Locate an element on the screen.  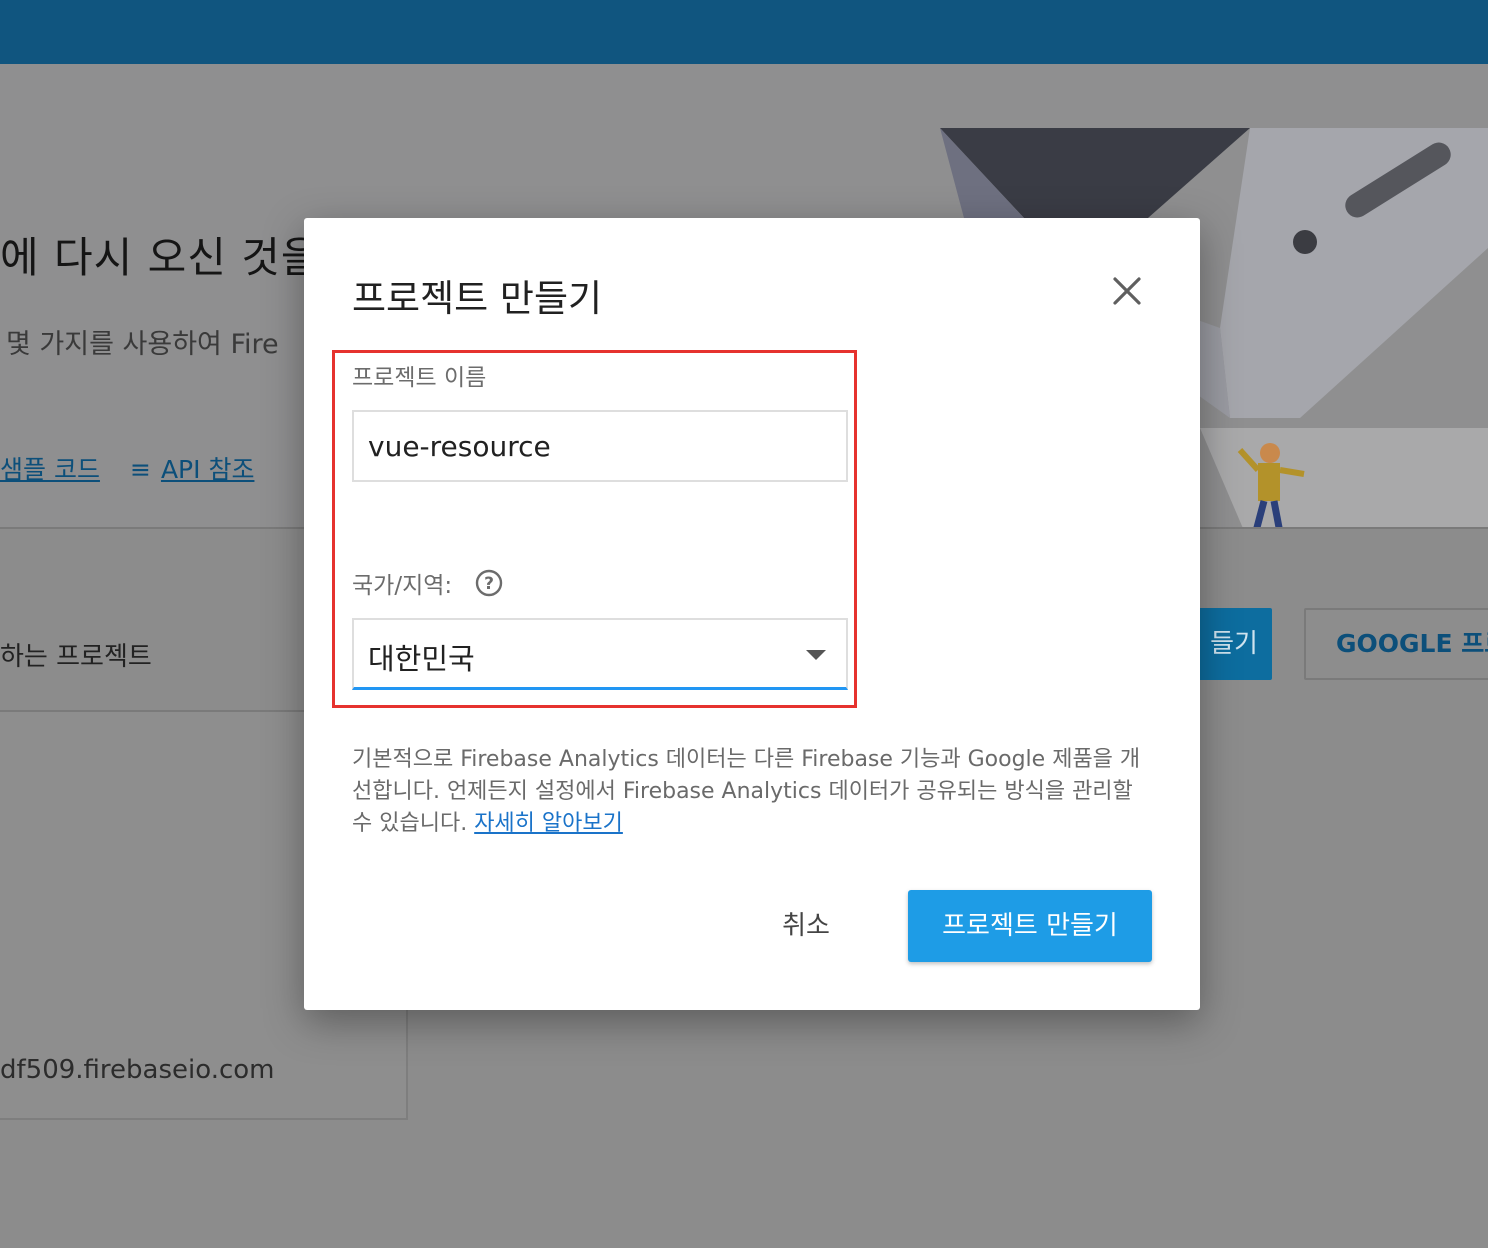
welcome-subtitle: 몇 가지를 사용하여 Fire is located at coordinates (142, 344).